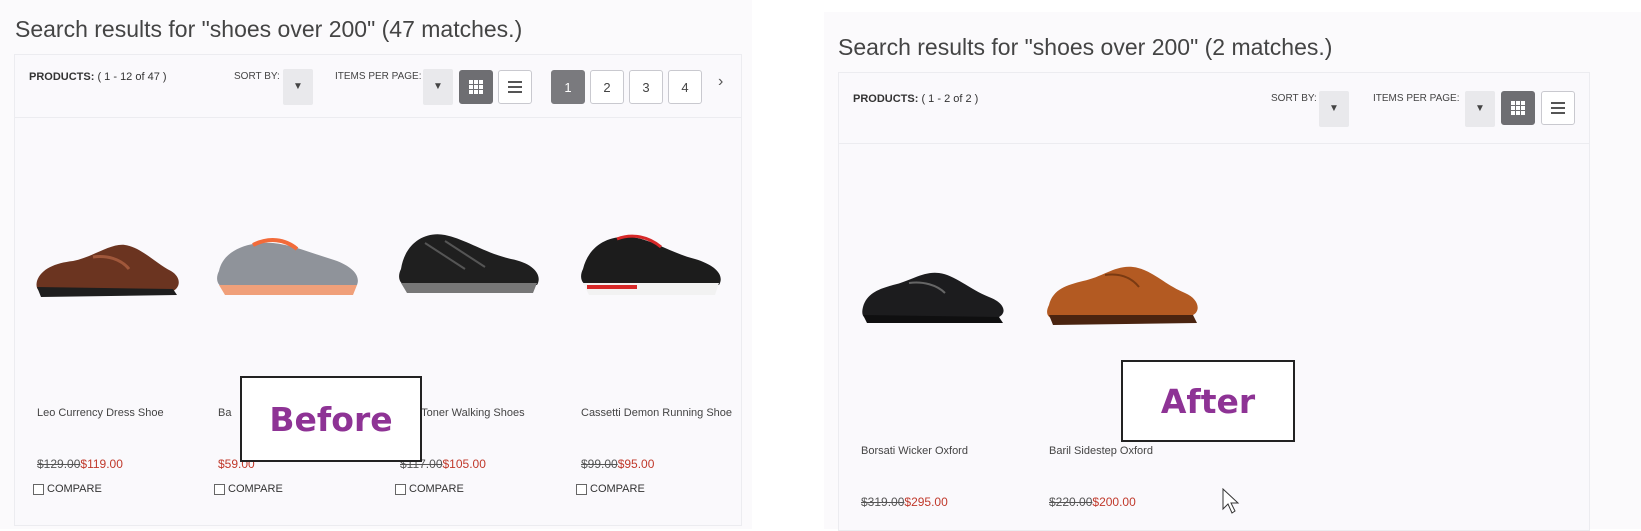  Describe the element at coordinates (465, 413) in the screenshot. I see `product-name: eo Toner Walking Shoes` at that location.